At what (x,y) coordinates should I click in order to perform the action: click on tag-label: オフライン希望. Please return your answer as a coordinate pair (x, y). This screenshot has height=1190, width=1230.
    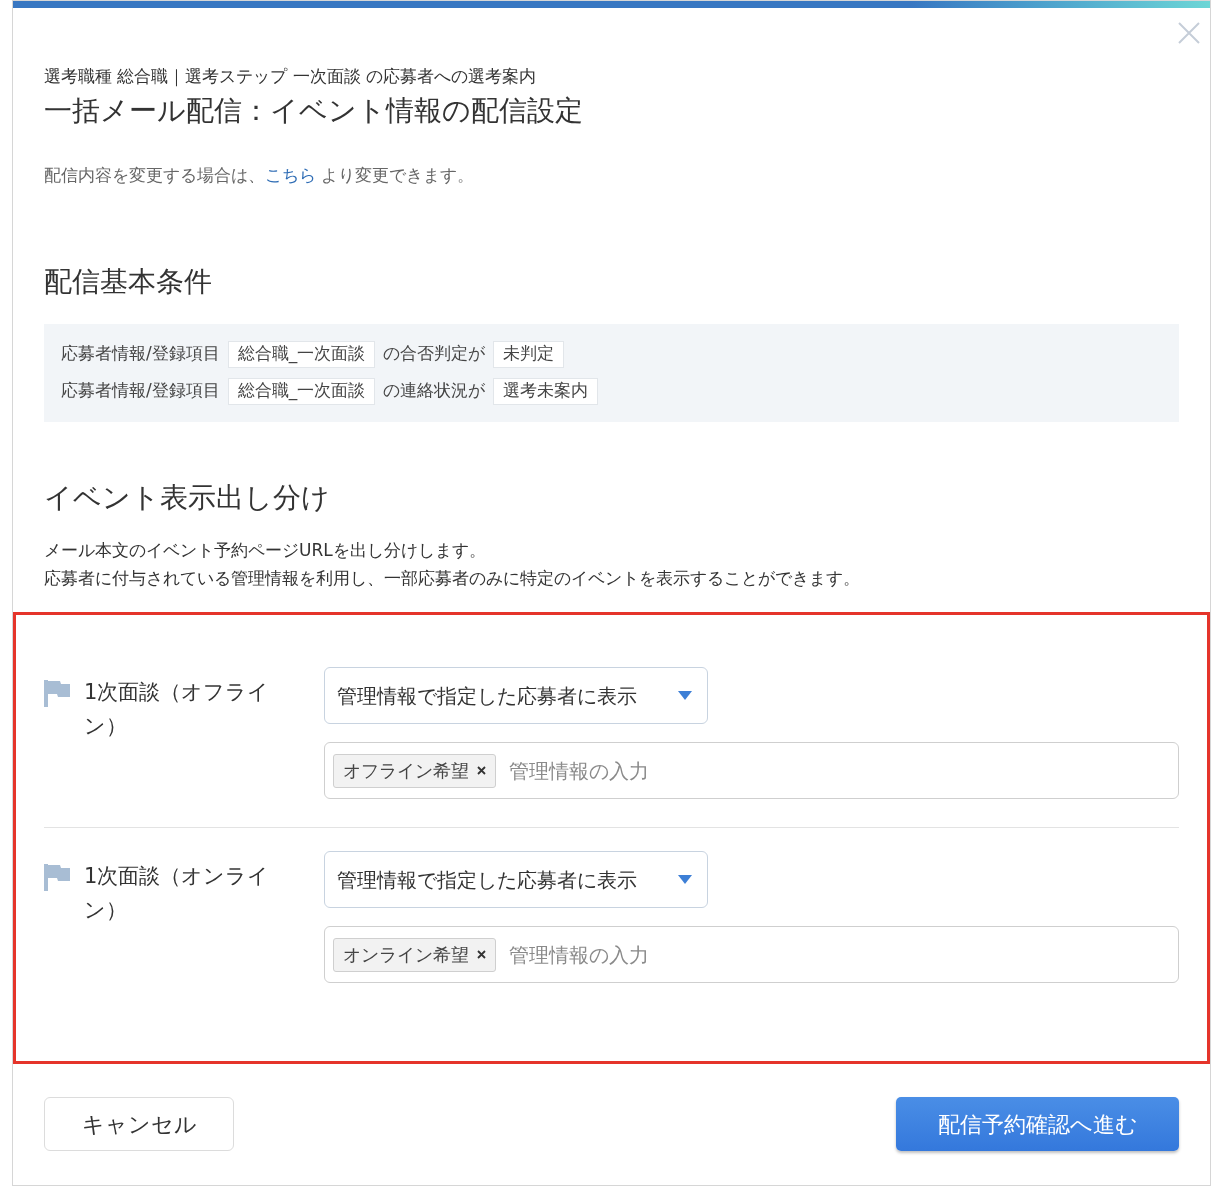
    Looking at the image, I should click on (406, 771).